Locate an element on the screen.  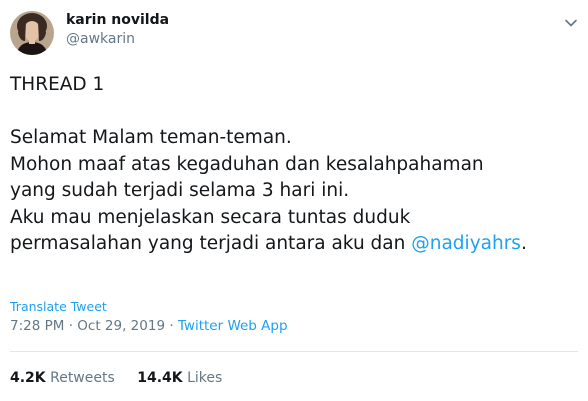
user-handle: @awkarin is located at coordinates (117, 39).